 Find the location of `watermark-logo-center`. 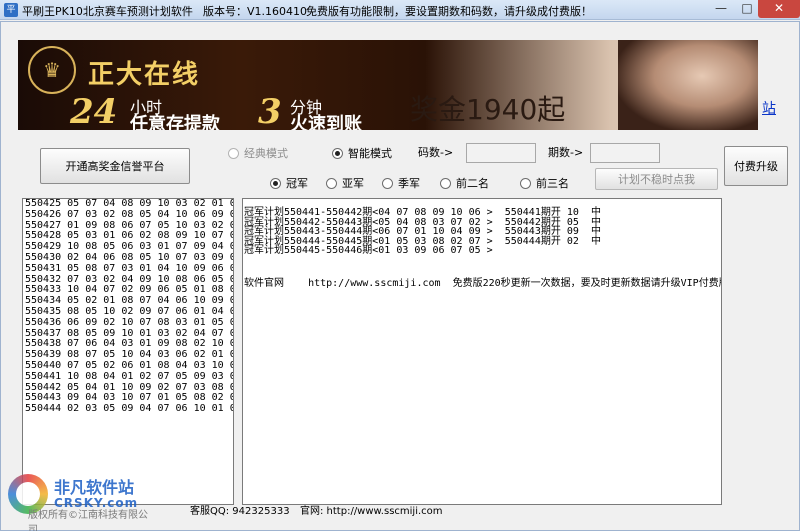

watermark-logo-center is located at coordinates (28, 494).